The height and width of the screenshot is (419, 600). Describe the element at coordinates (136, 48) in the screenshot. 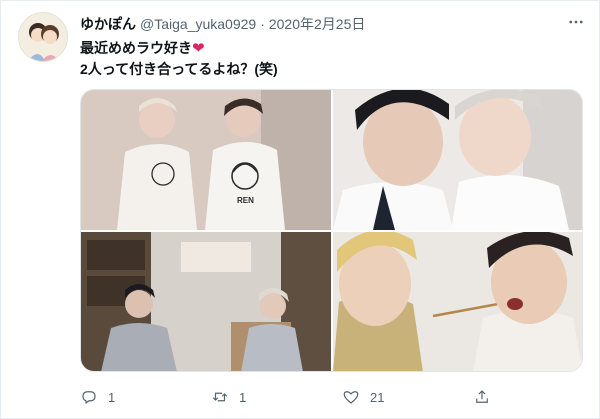

I see `tweet-text-line-1-content: 最近めめラウ好き` at that location.